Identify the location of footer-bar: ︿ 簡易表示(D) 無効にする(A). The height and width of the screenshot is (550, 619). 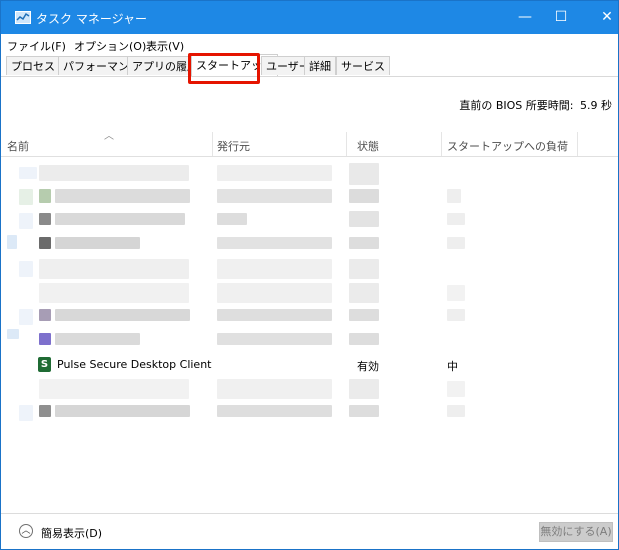
(309, 531).